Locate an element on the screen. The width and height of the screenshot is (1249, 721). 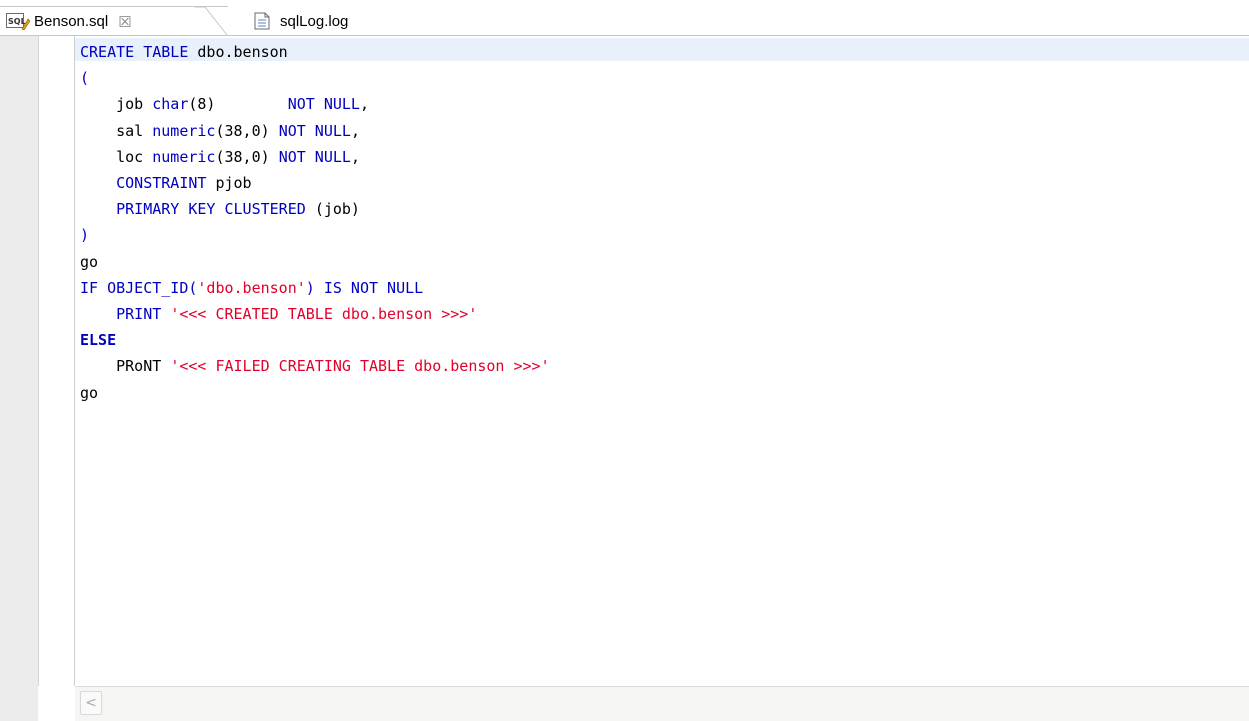
line-number-gutter is located at coordinates (57, 361).